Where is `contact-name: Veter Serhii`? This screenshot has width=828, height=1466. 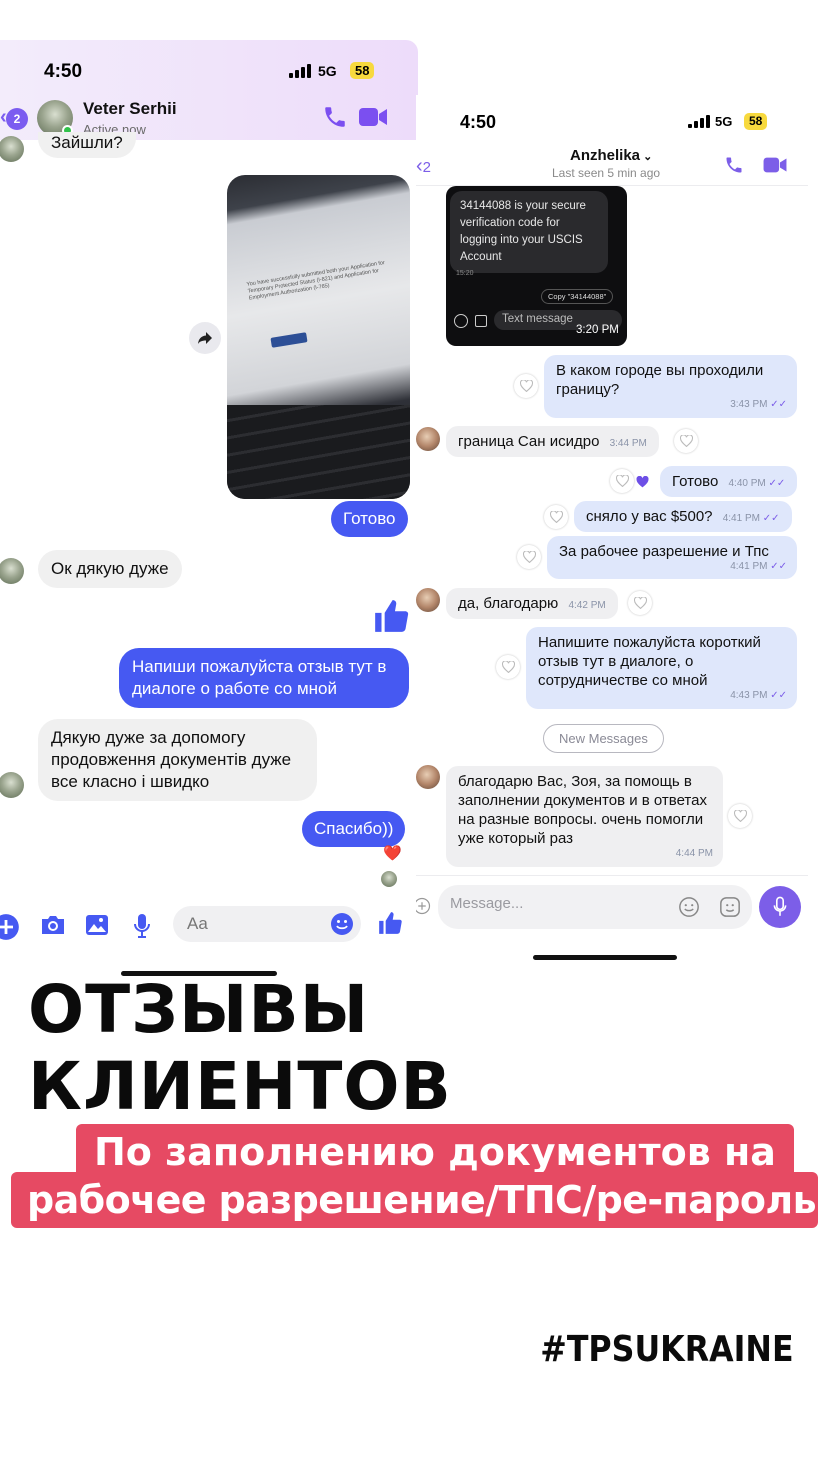
contact-name: Veter Serhii is located at coordinates (130, 109).